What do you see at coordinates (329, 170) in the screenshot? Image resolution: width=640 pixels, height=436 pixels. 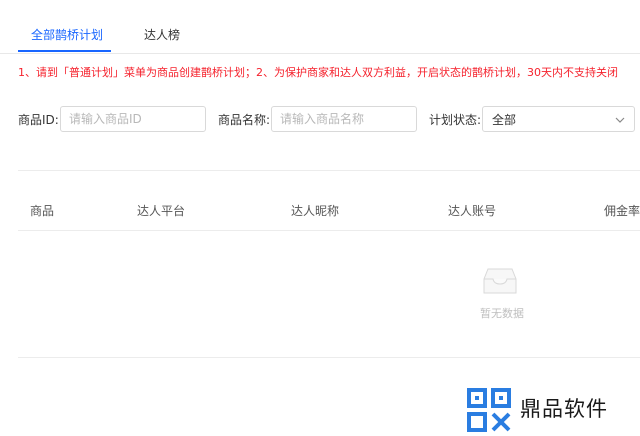 I see `section-divider` at bounding box center [329, 170].